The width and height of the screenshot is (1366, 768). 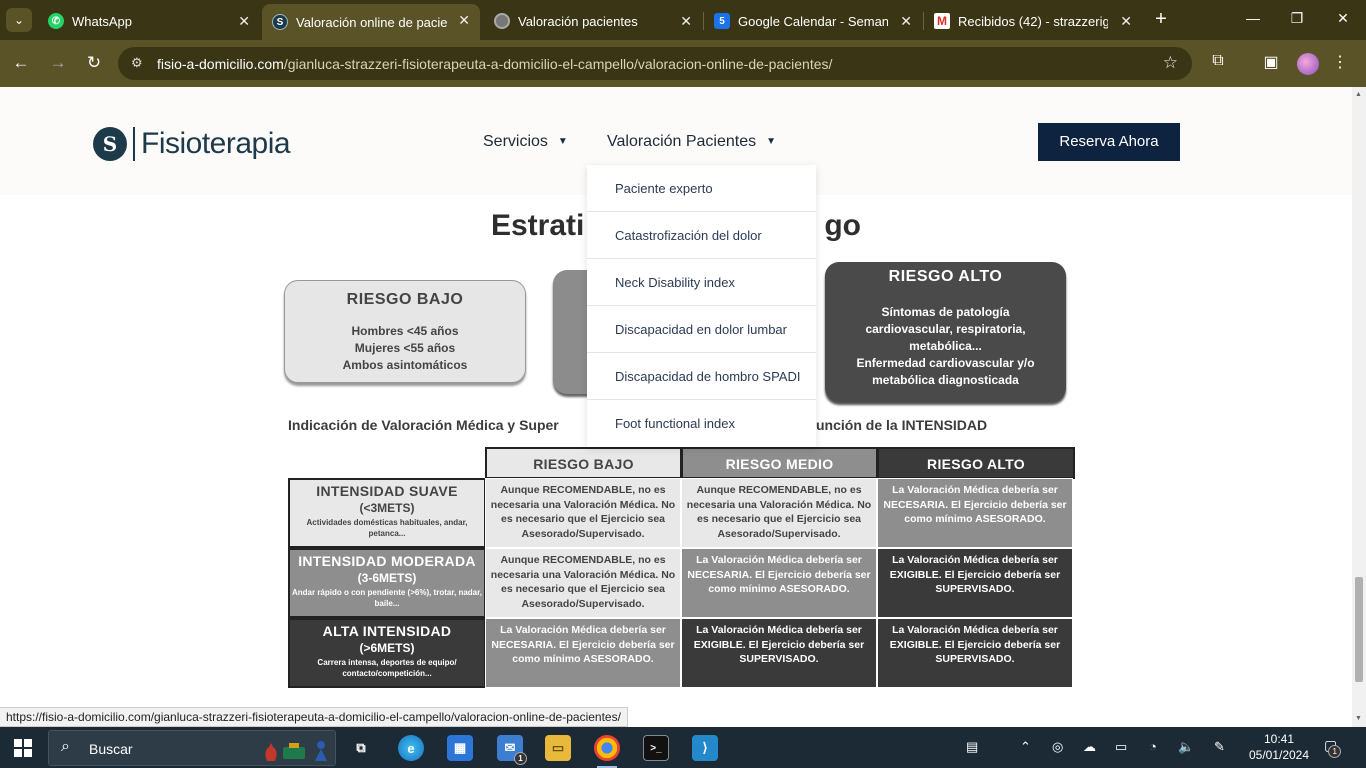 What do you see at coordinates (387, 508) in the screenshot?
I see `row-mets: (<3METS)` at bounding box center [387, 508].